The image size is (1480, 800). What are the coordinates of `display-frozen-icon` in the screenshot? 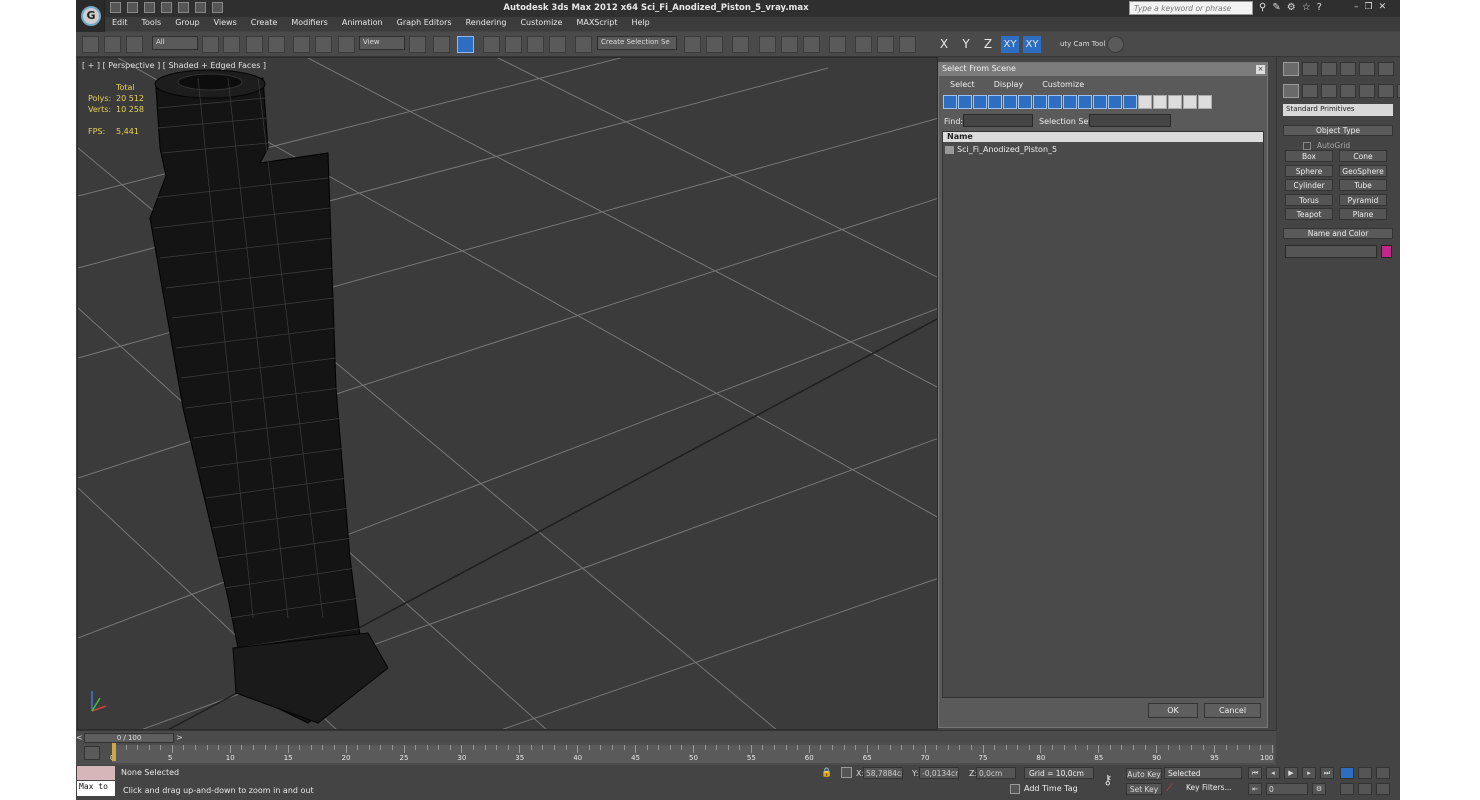 It's located at (1100, 102).